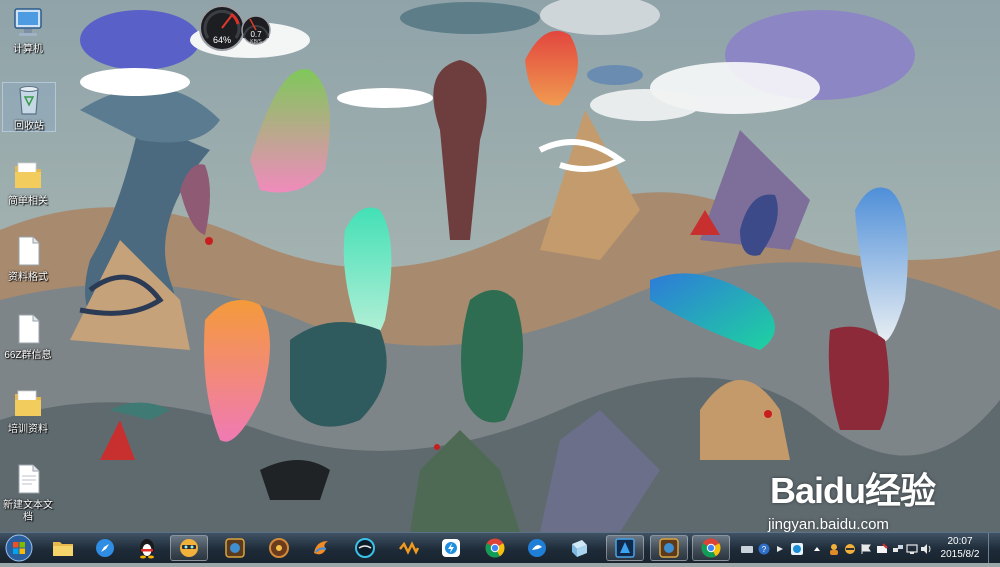  I want to click on taskbar-app-qq-game, so click(189, 548).